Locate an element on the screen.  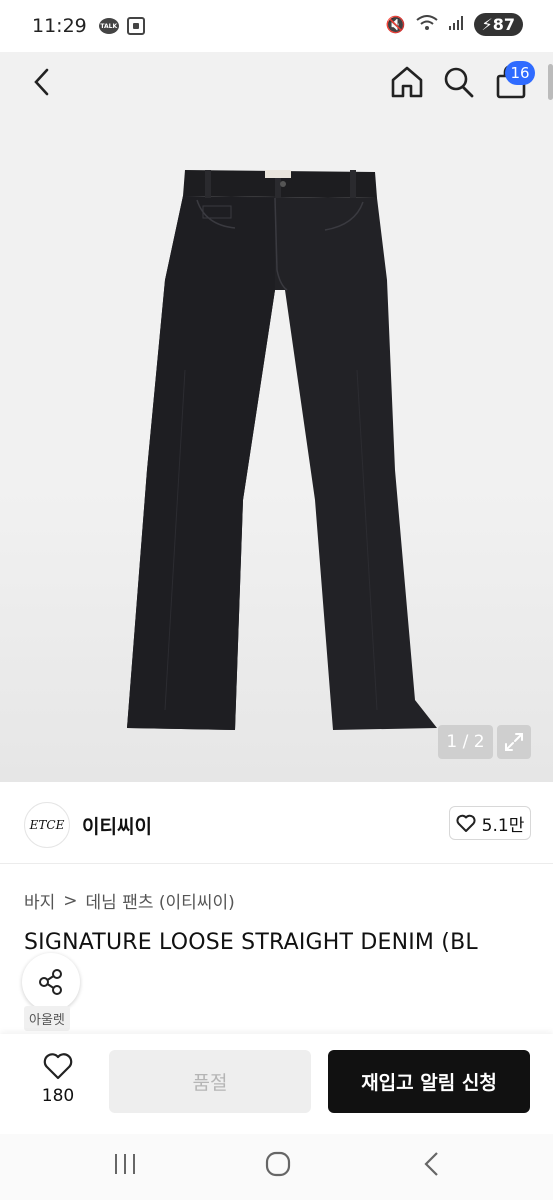
search-icon is located at coordinates (459, 82).